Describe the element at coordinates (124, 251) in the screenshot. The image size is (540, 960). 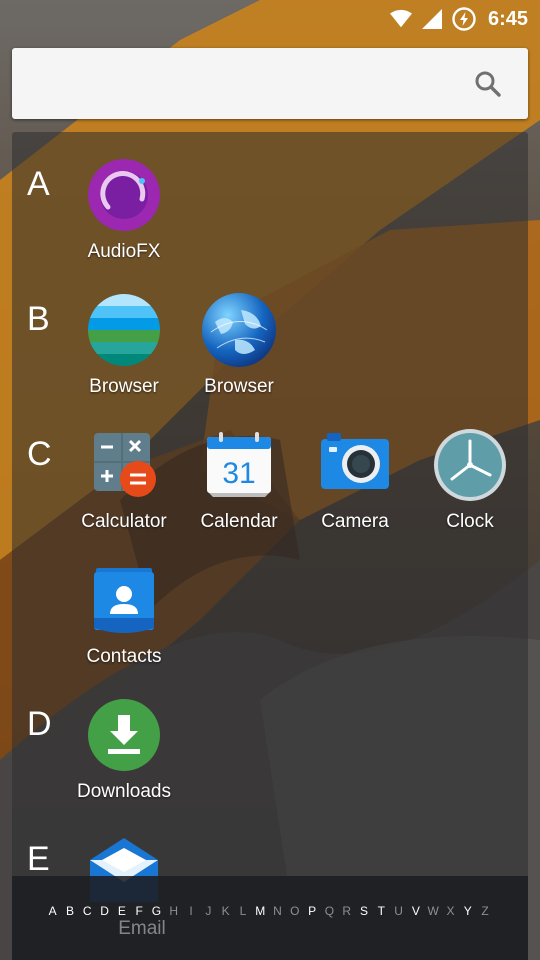
I see `app-label: AudioFX` at that location.